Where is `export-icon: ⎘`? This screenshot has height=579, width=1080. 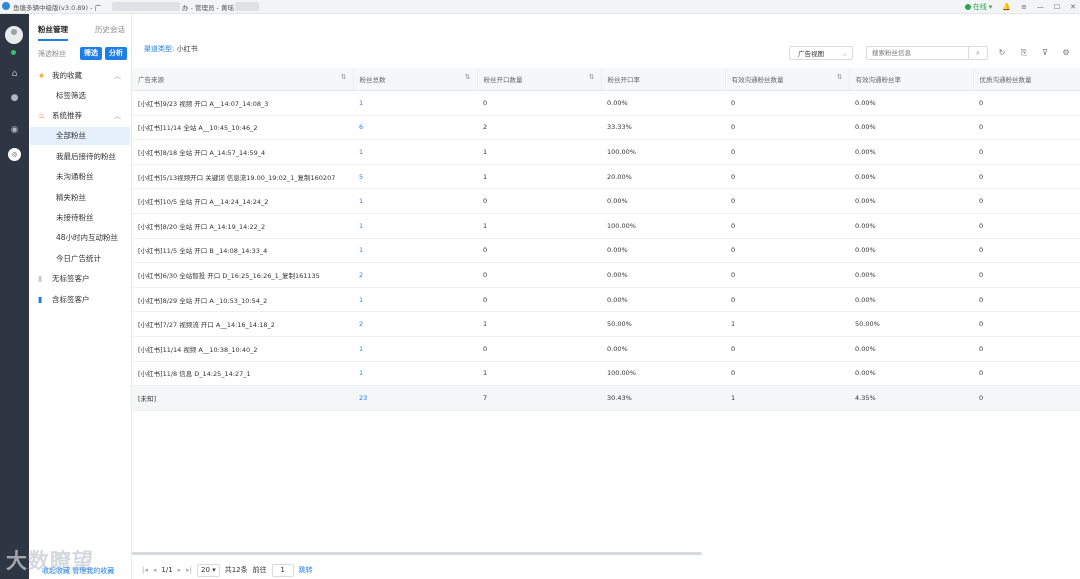
export-icon: ⎘ is located at coordinates (1024, 53).